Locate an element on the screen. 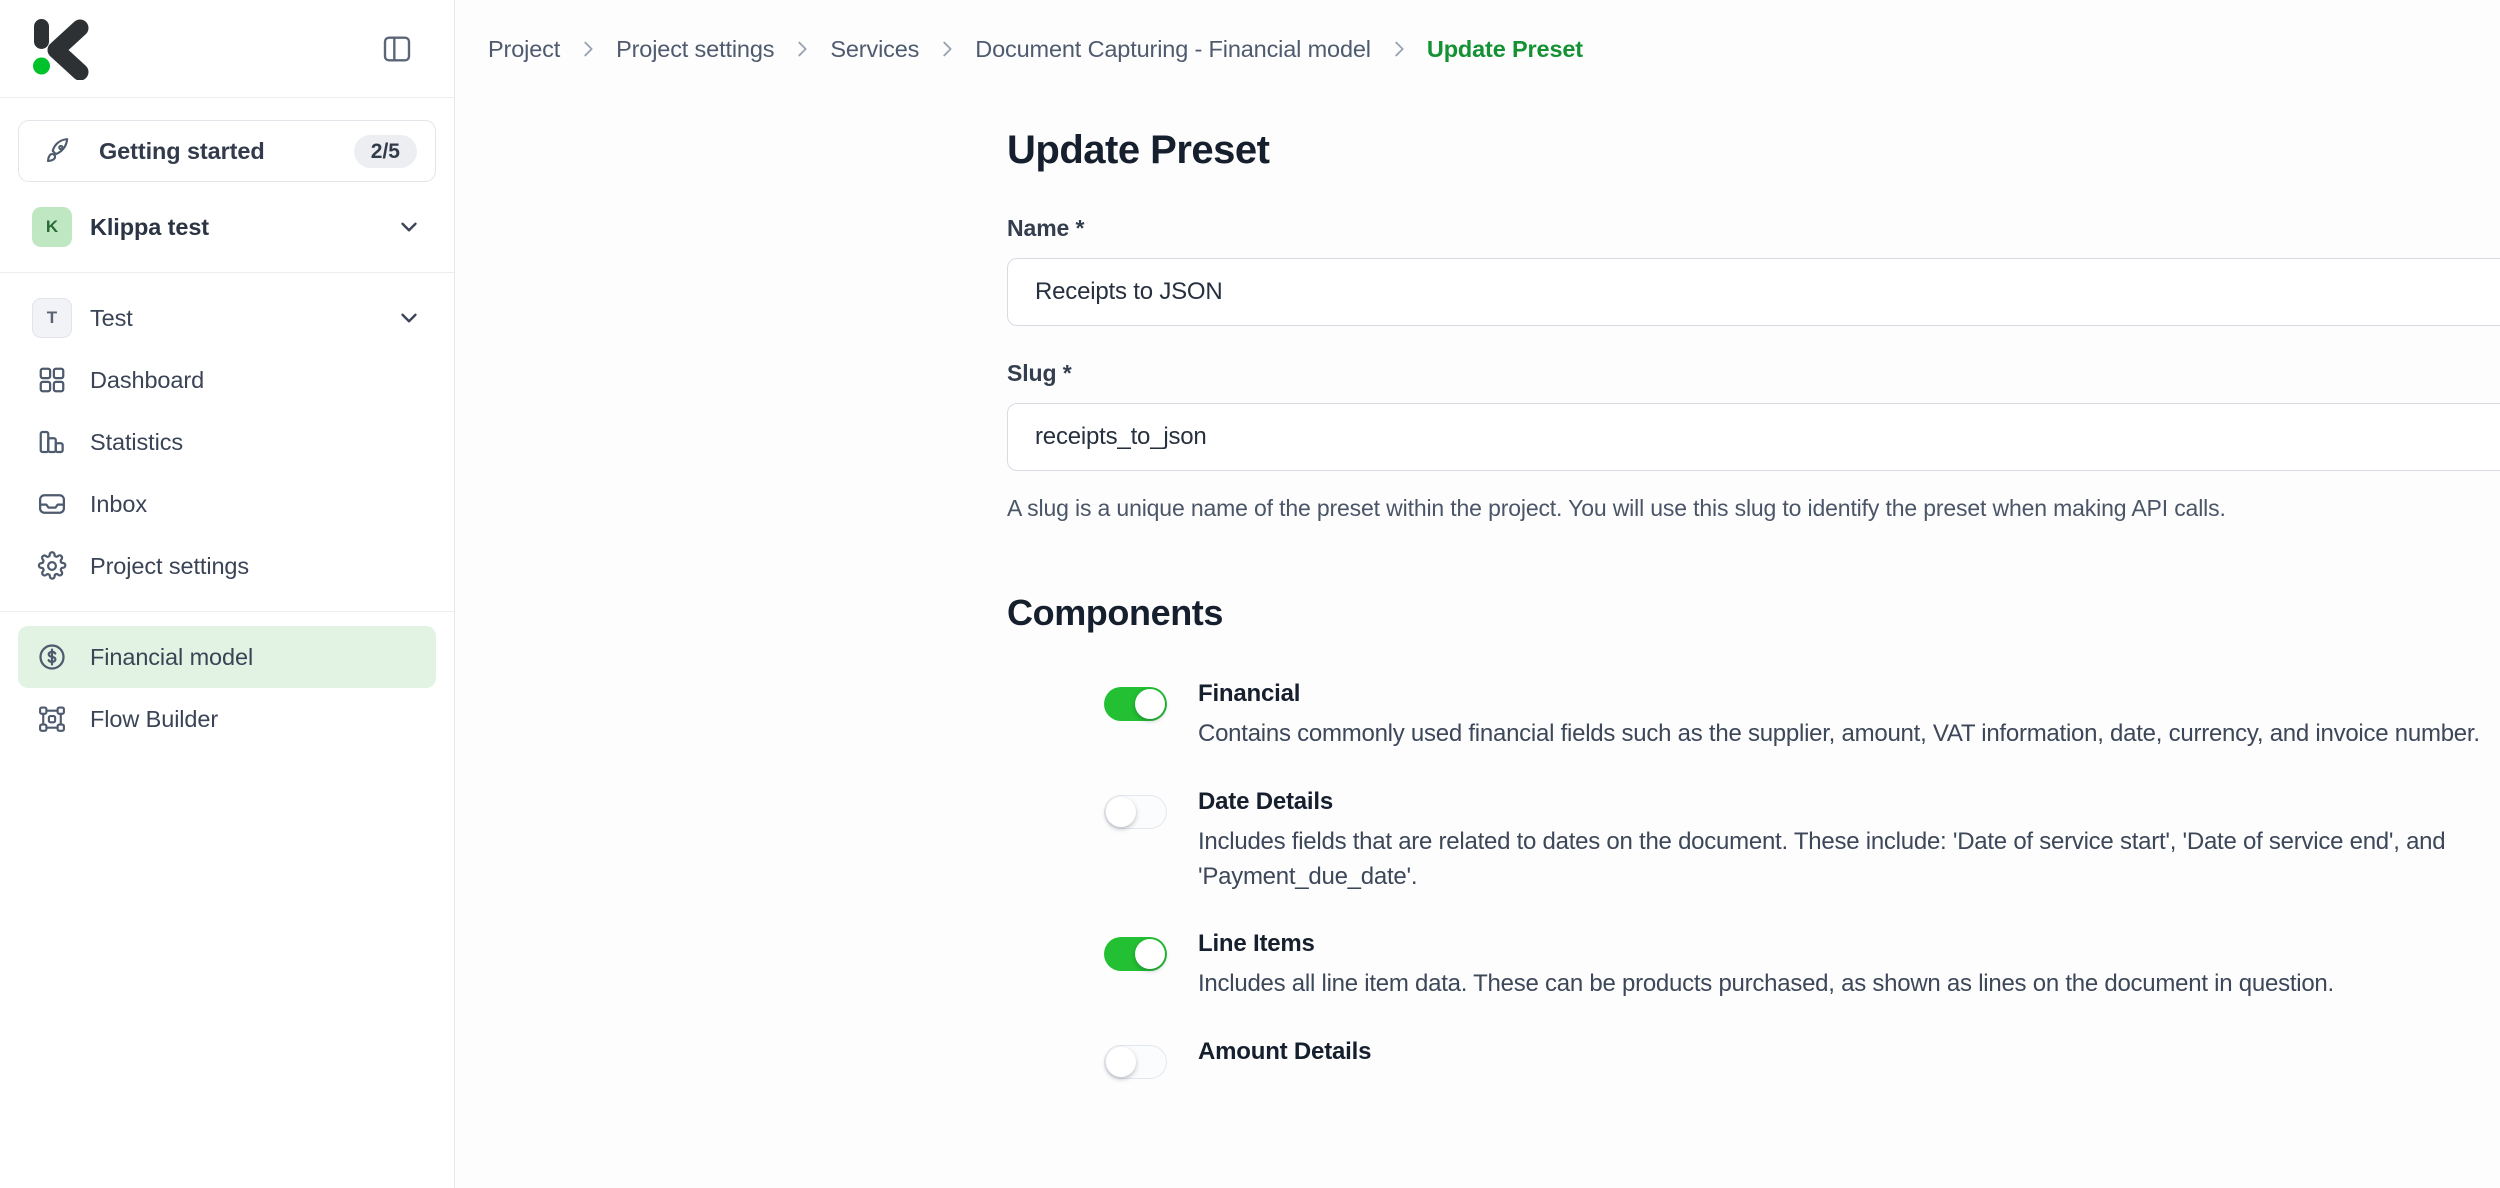  sidebar-item-financial-model: Financial model is located at coordinates (227, 657).